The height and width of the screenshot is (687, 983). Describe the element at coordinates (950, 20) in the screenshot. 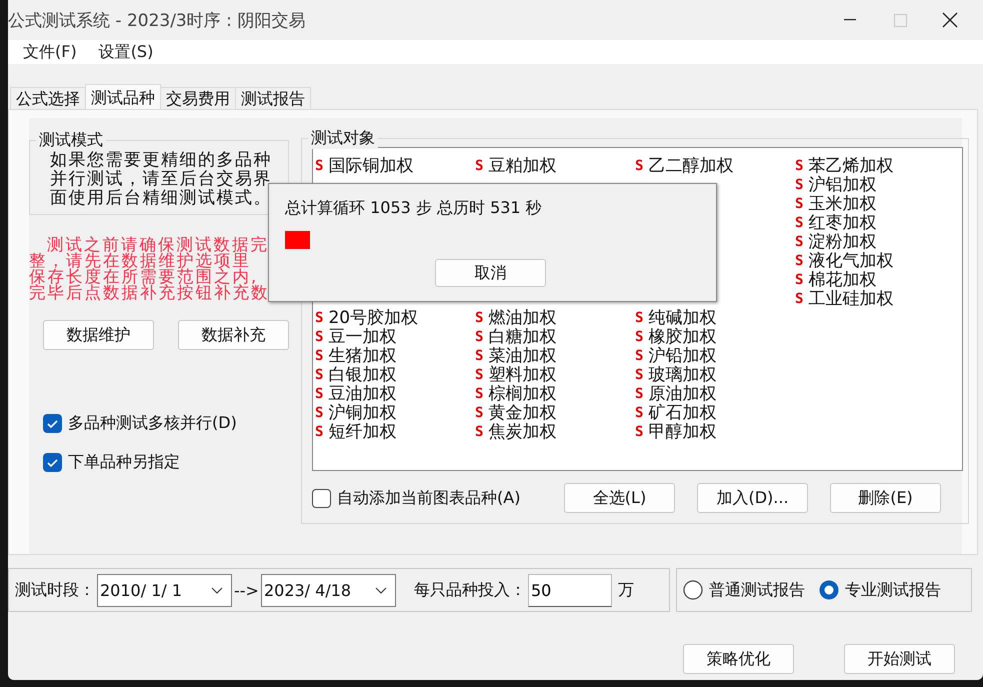

I see `close-icon` at that location.